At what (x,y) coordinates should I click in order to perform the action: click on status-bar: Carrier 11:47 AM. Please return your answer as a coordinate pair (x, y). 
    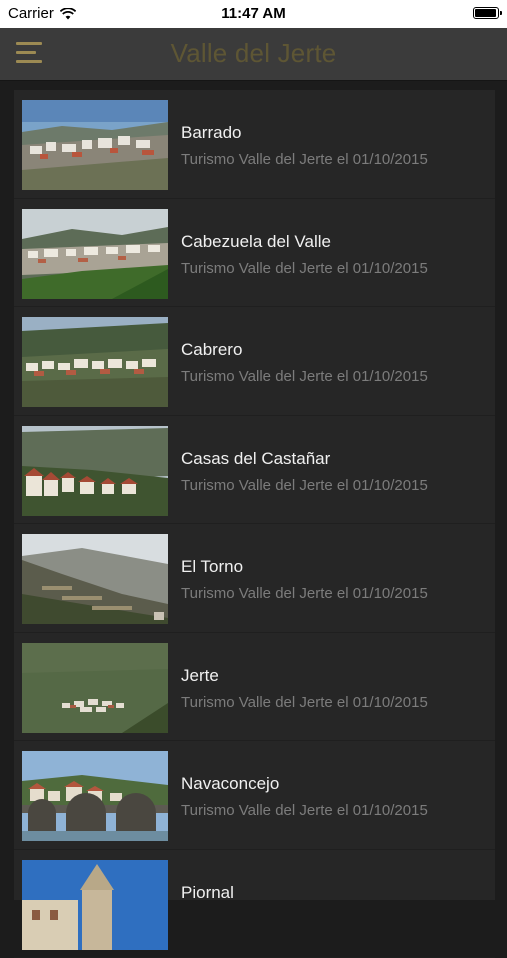
    Looking at the image, I should click on (253, 14).